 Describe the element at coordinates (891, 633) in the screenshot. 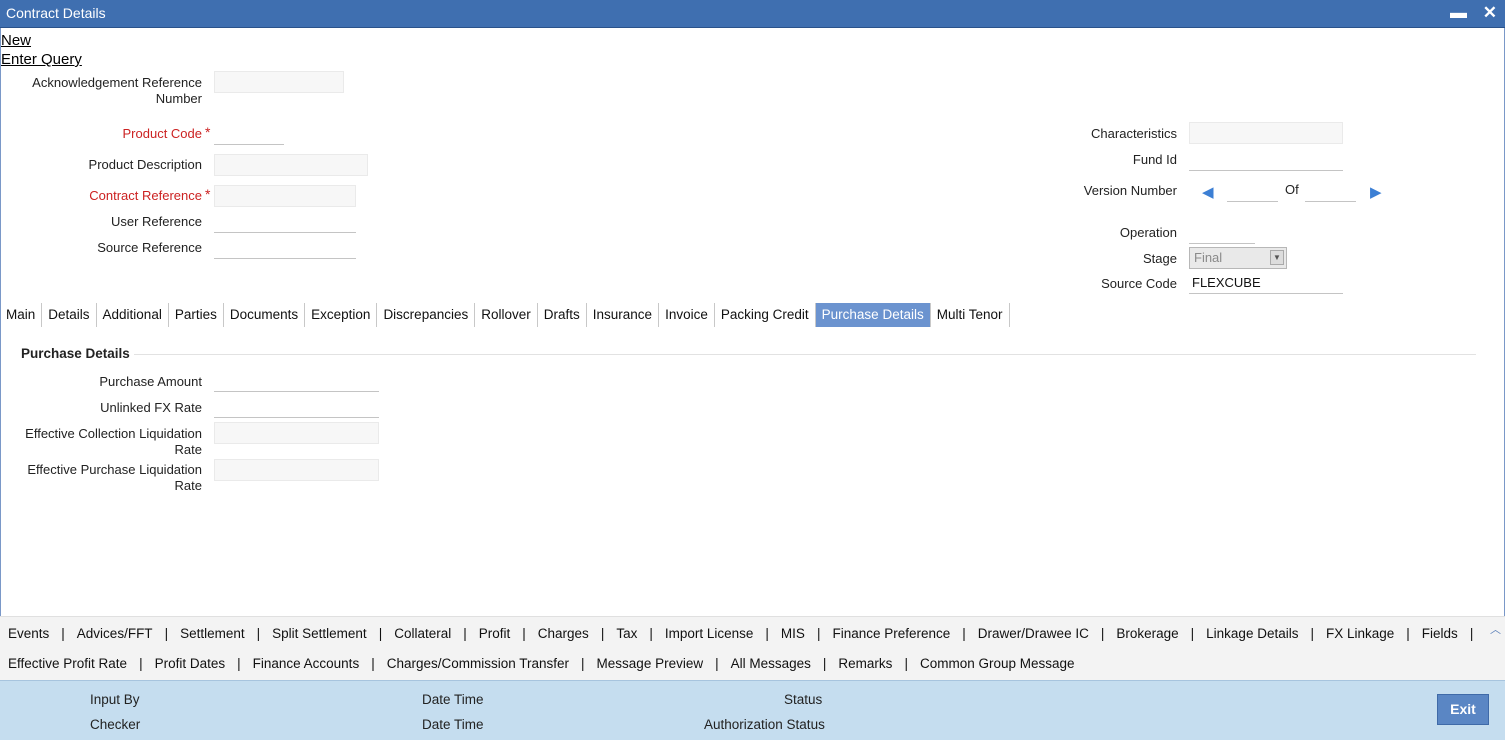

I see `link-finance-preference: Finance Preference` at that location.